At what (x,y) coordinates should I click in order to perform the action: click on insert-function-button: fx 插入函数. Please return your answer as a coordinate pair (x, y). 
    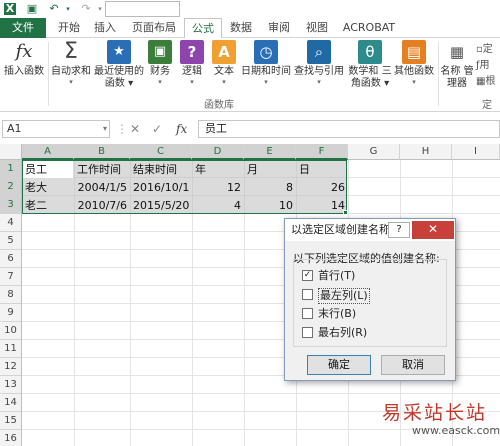
    Looking at the image, I should click on (24, 59).